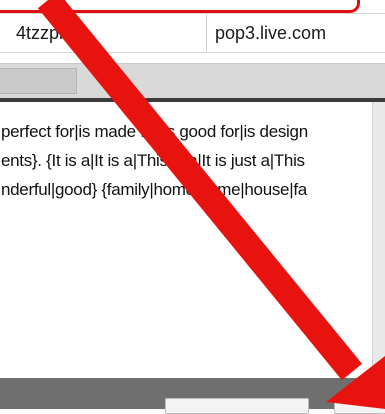  What do you see at coordinates (359, 406) in the screenshot?
I see `bottom-button-right` at bounding box center [359, 406].